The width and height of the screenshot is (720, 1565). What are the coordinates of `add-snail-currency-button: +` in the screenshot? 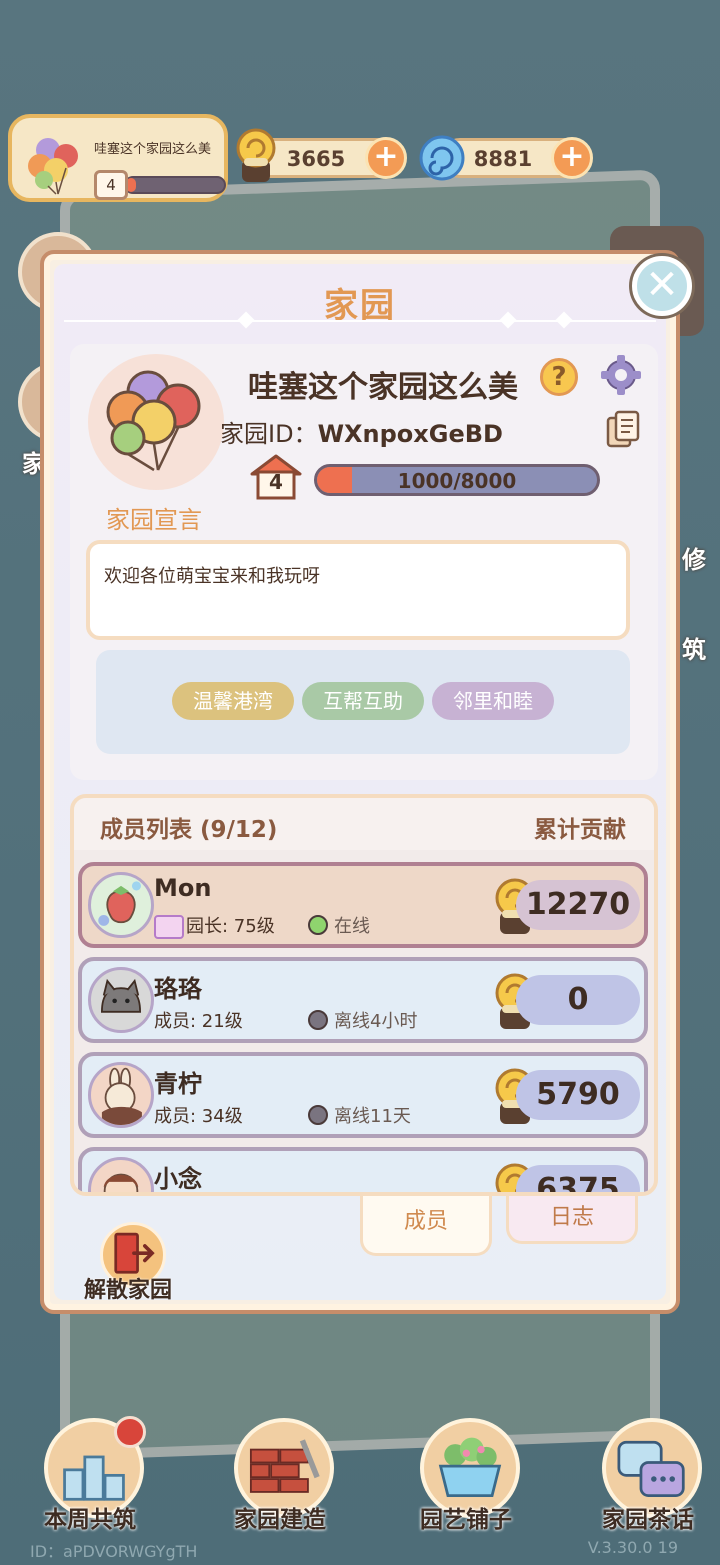 It's located at (386, 158).